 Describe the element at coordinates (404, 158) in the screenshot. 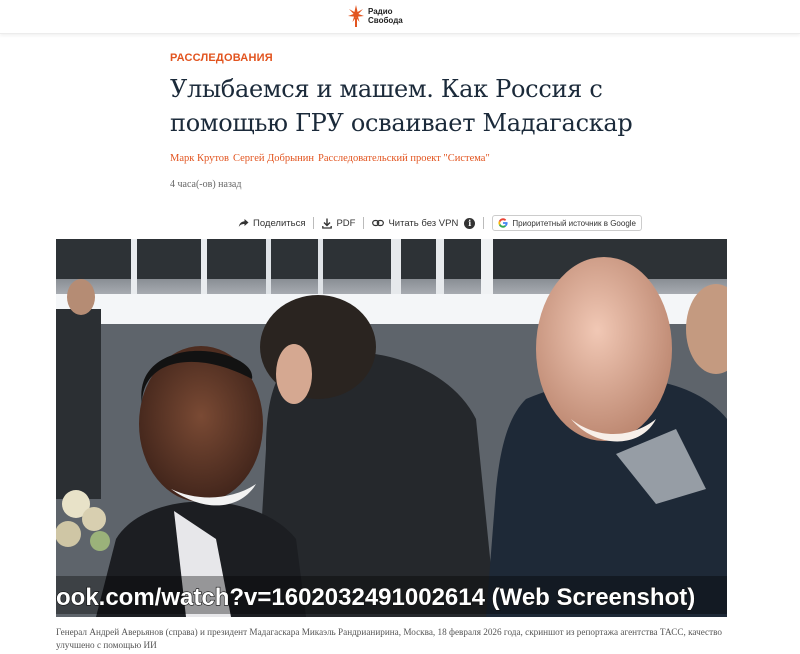

I see `author-link: Расследовательский проект "Система"` at that location.